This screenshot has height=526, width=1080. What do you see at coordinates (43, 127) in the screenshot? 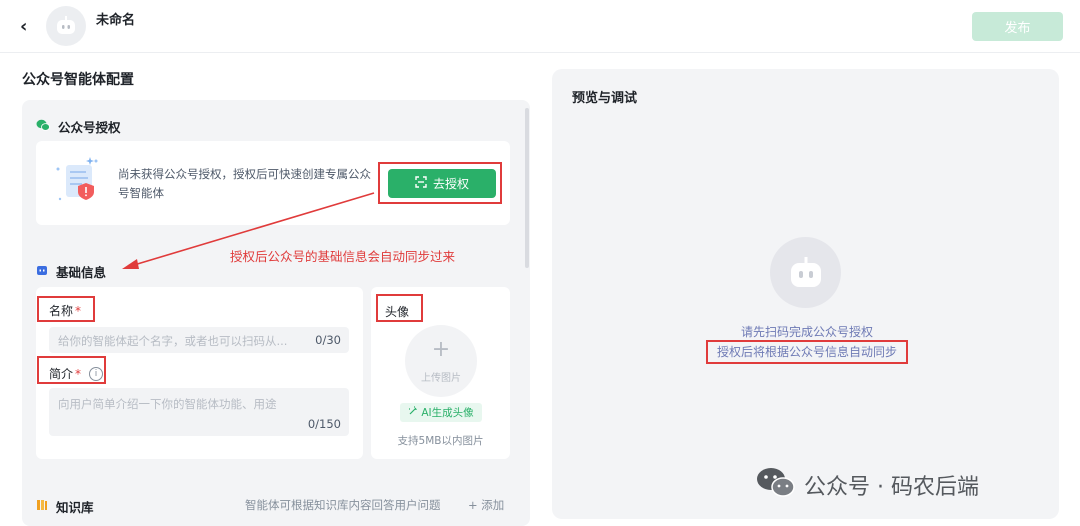
I see `wechat-icon` at bounding box center [43, 127].